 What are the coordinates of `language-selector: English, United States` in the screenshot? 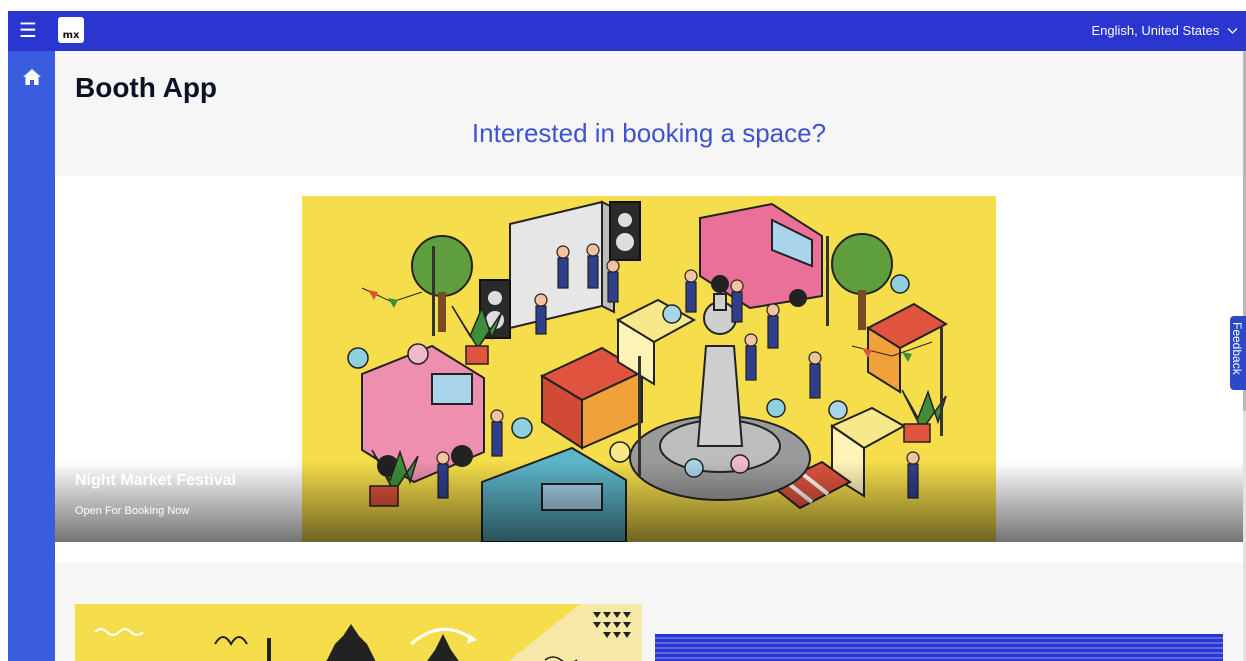 It's located at (1164, 31).